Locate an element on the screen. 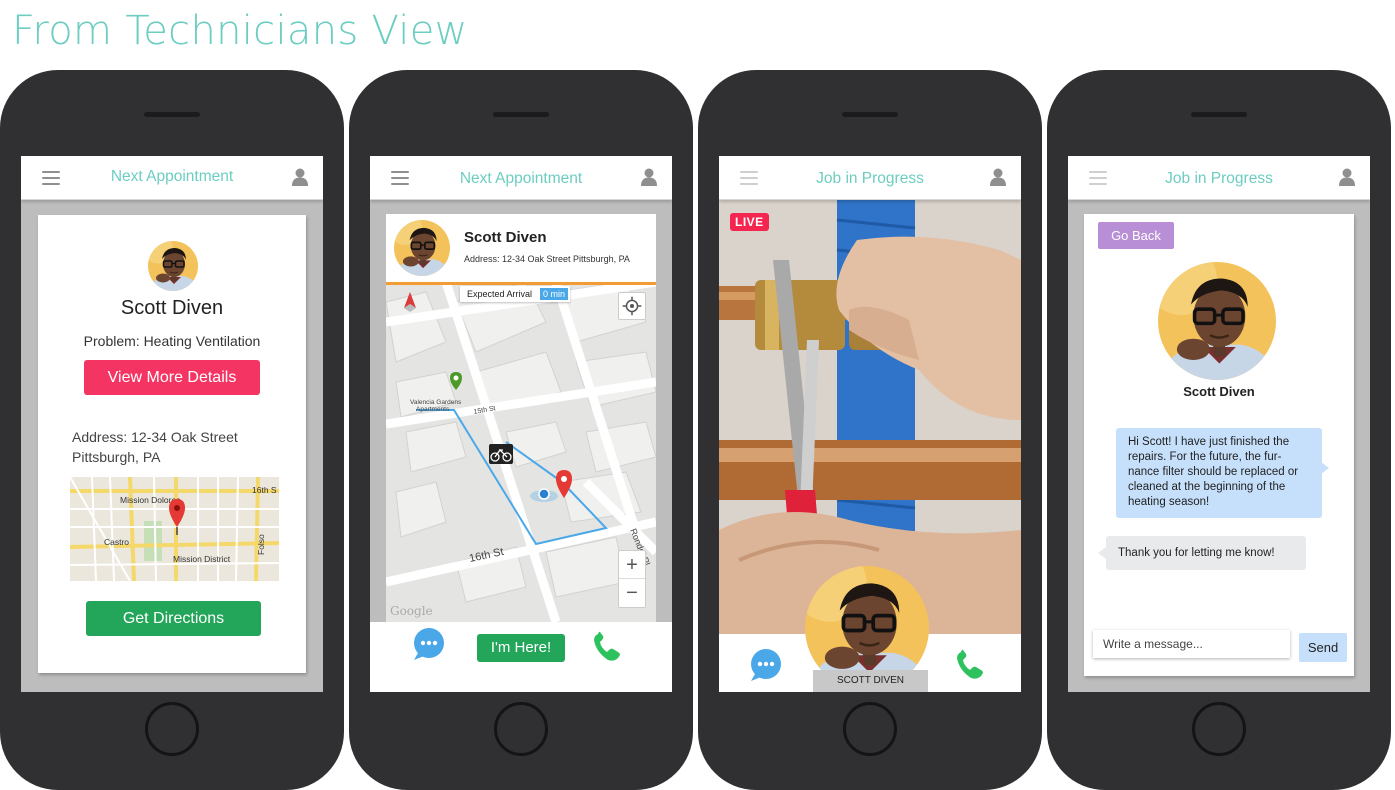 The height and width of the screenshot is (790, 1395). map-label-mission-district: Mission District is located at coordinates (202, 559).